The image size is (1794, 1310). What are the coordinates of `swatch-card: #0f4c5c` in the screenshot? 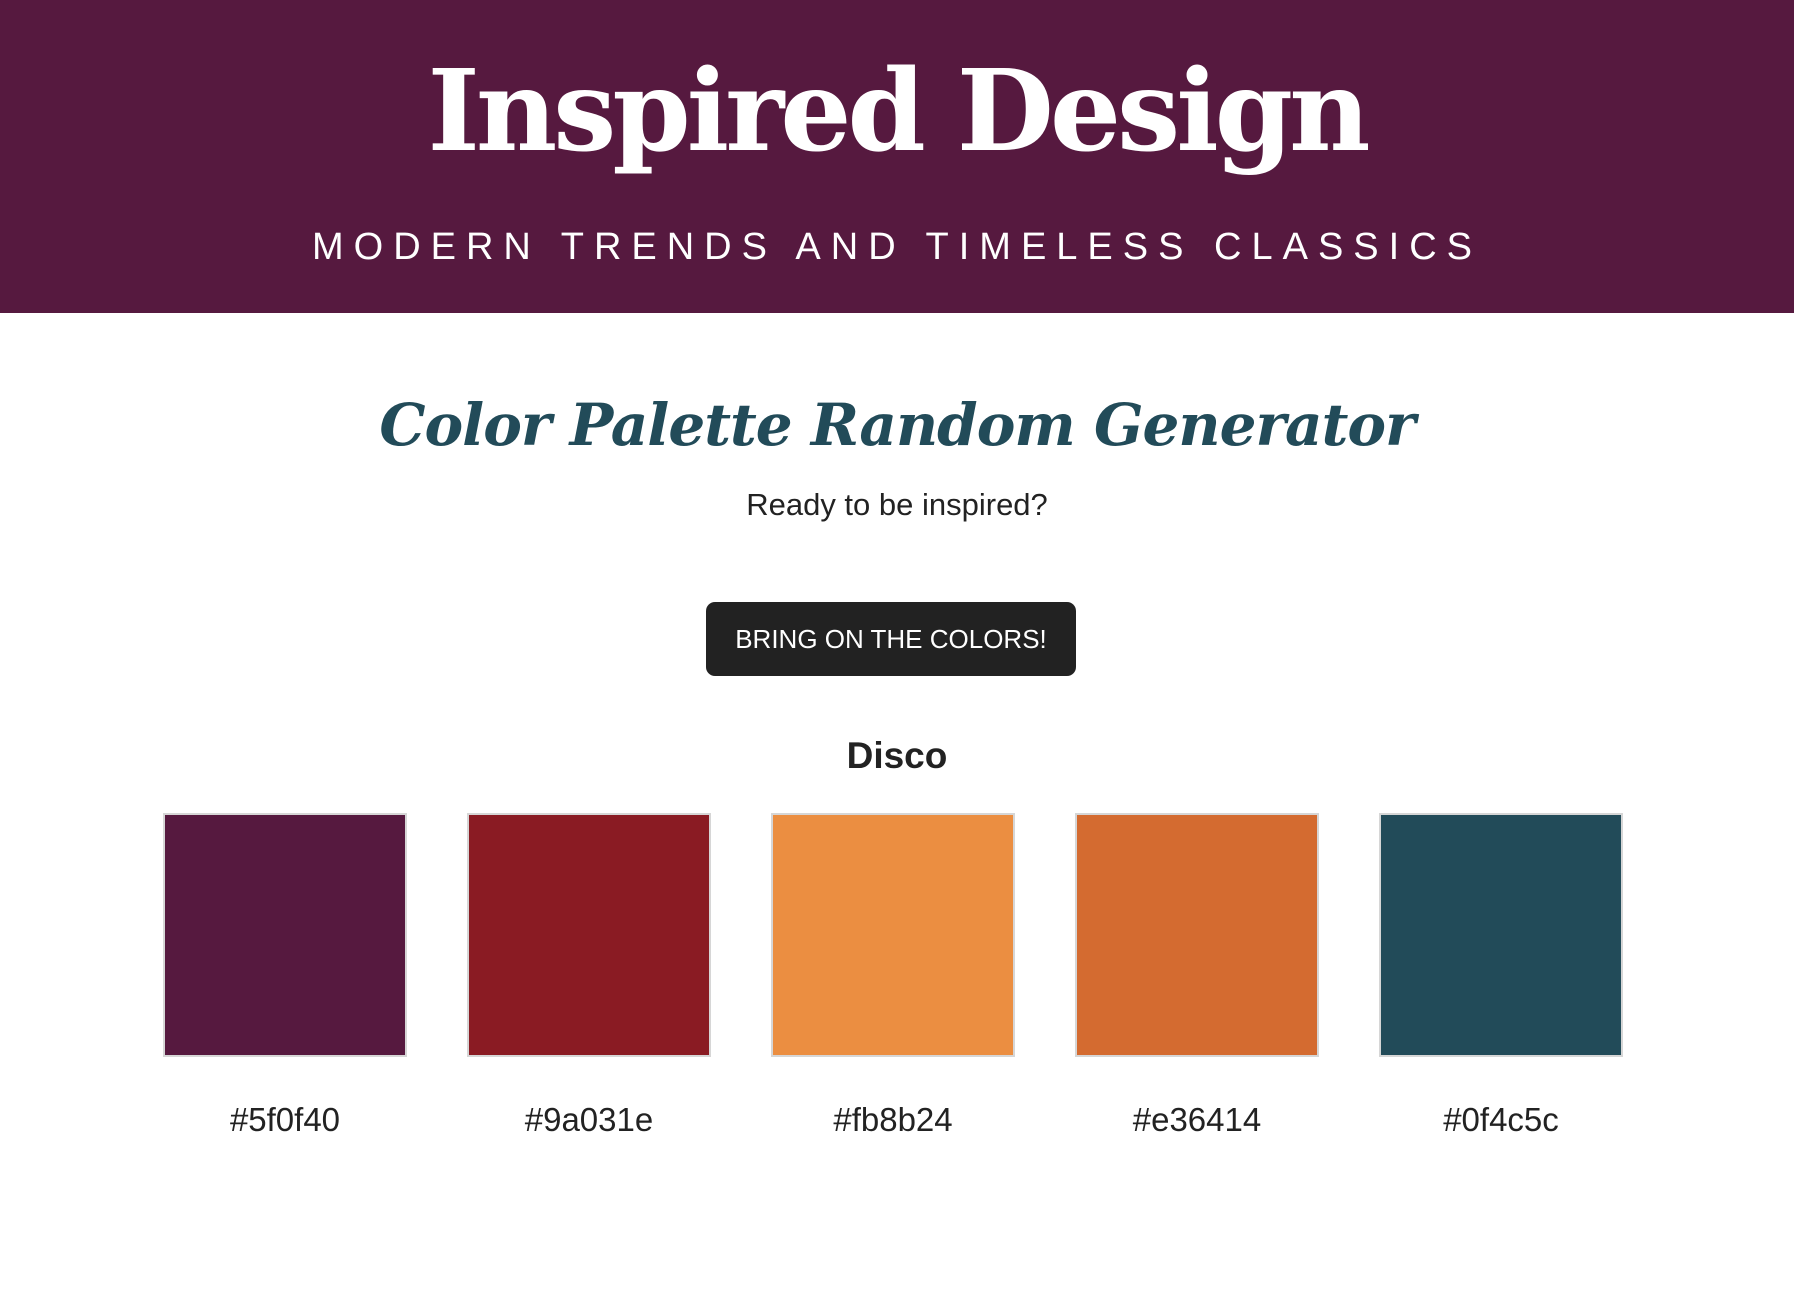 It's located at (1501, 977).